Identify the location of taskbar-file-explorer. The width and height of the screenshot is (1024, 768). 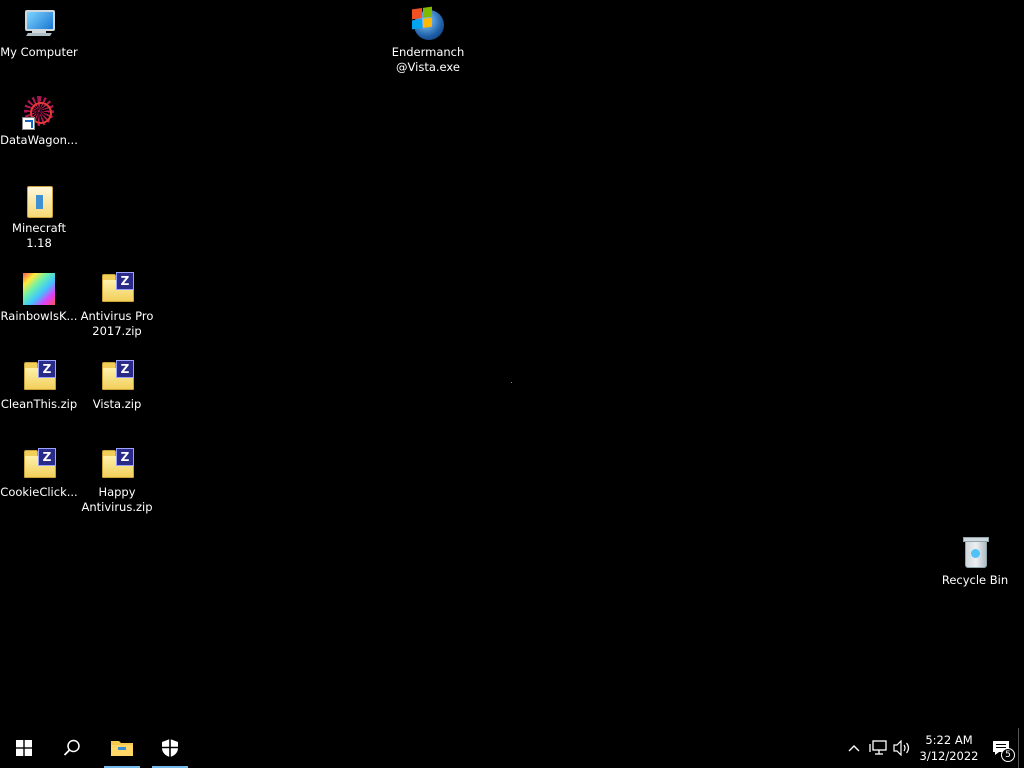
(122, 748).